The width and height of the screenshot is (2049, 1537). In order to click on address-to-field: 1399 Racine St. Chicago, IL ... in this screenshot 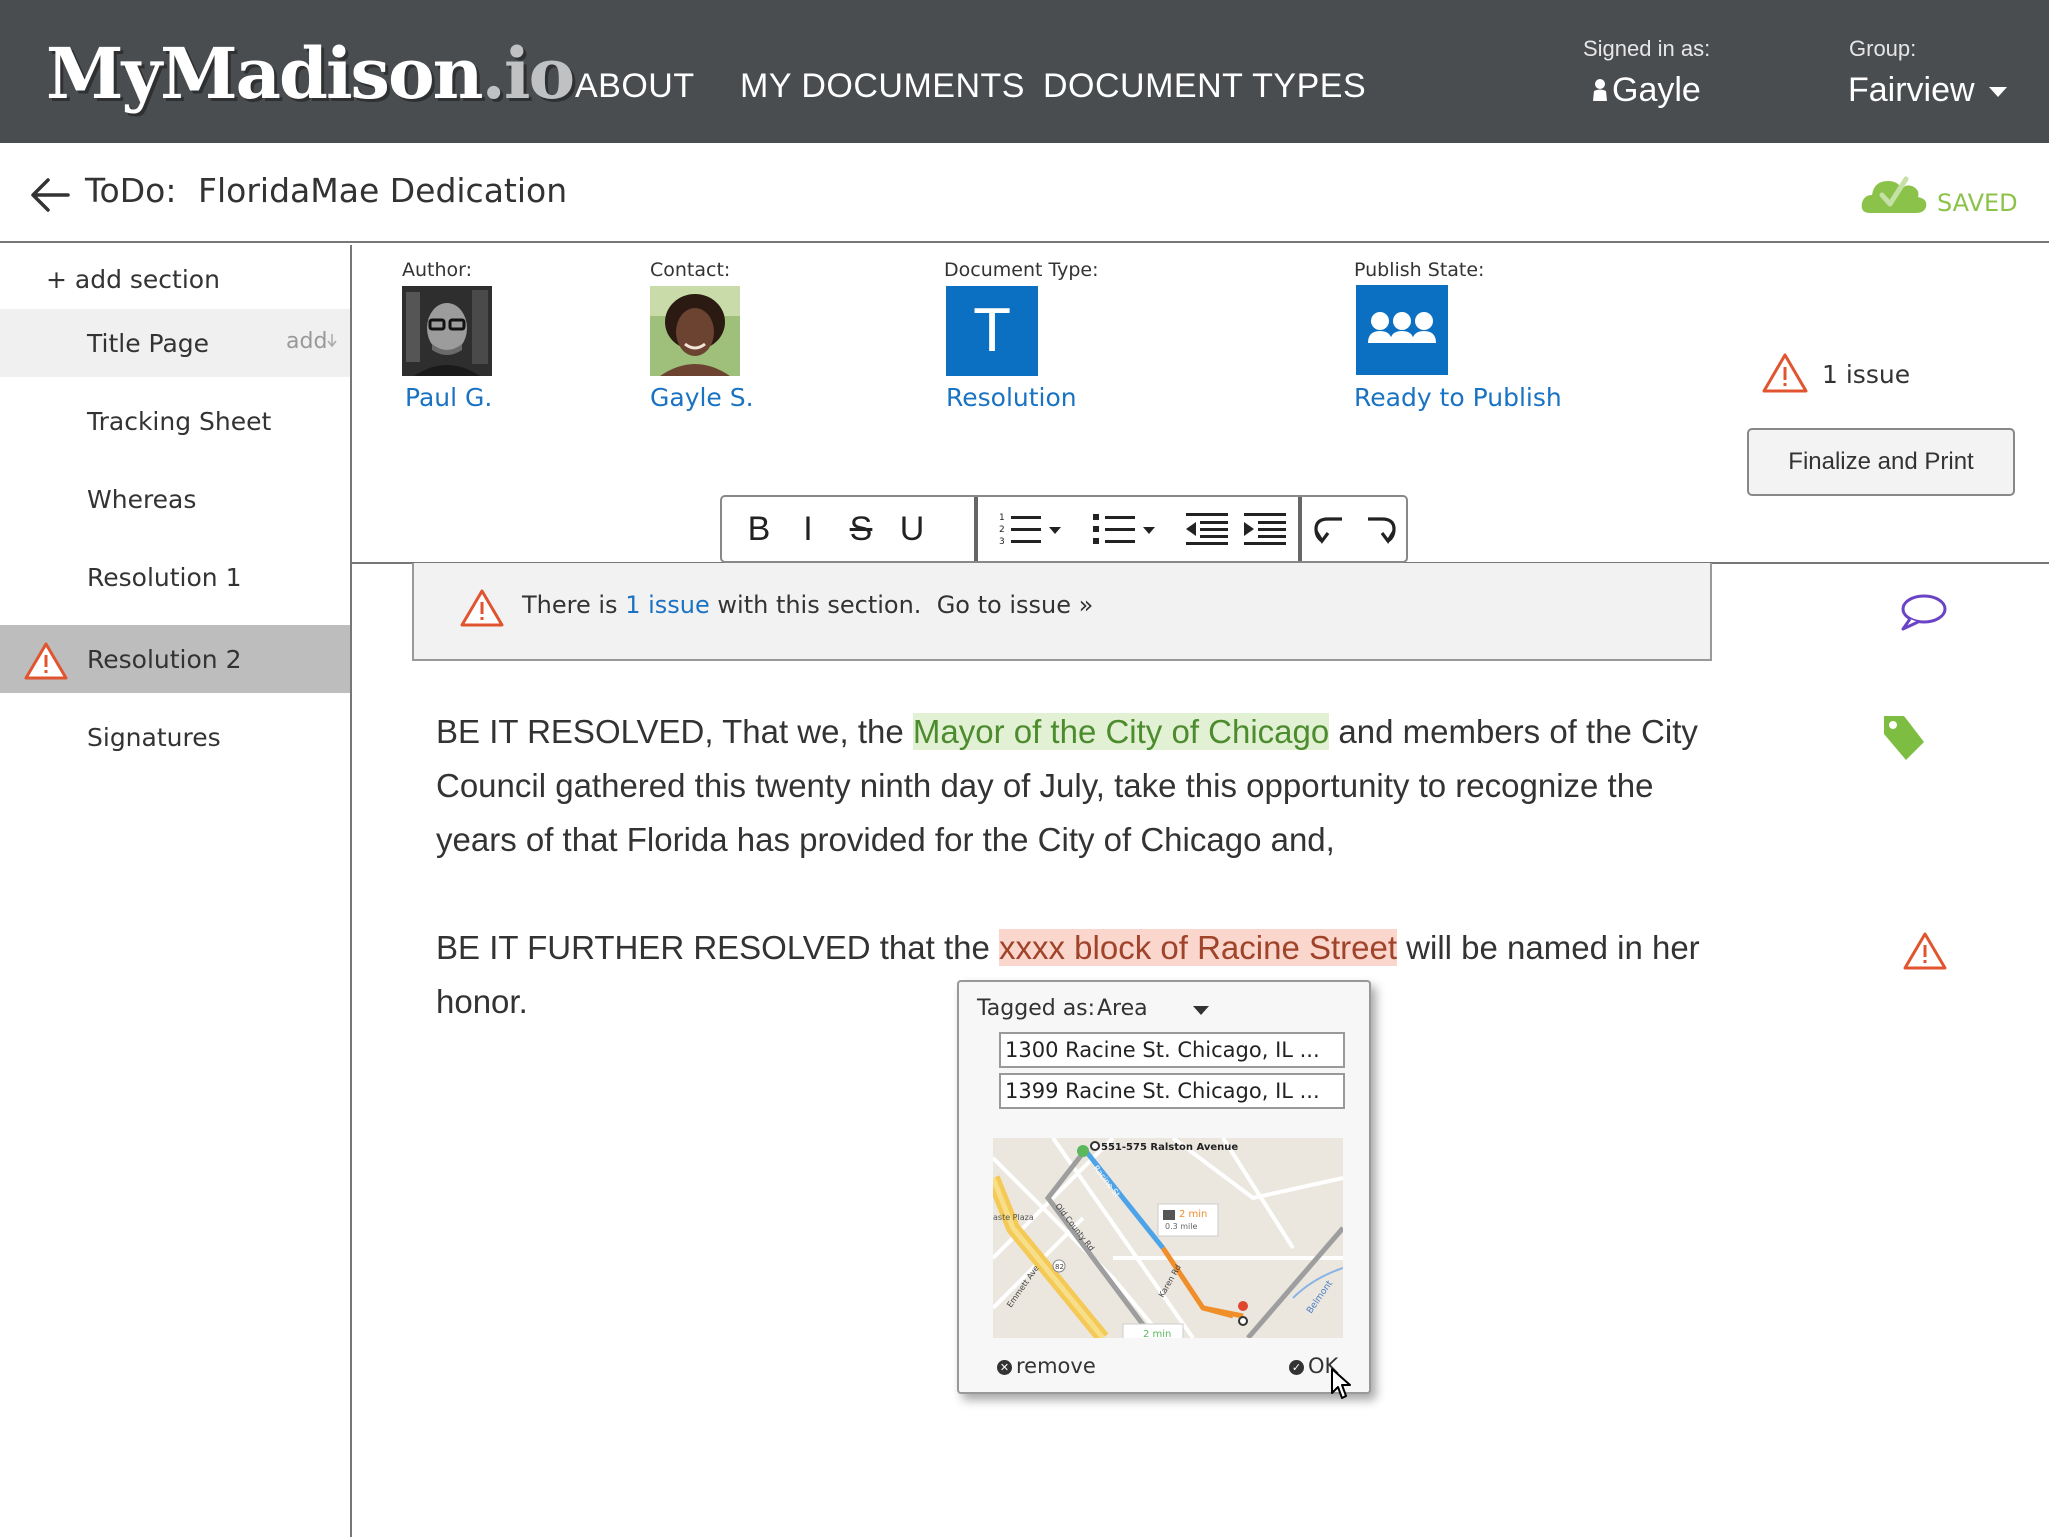, I will do `click(1172, 1091)`.